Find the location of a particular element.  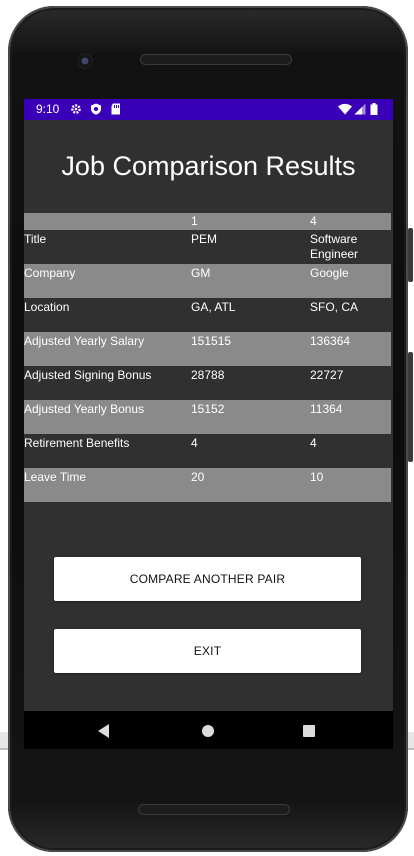

row-label: Adjusted Yearly Salary is located at coordinates (107, 349).